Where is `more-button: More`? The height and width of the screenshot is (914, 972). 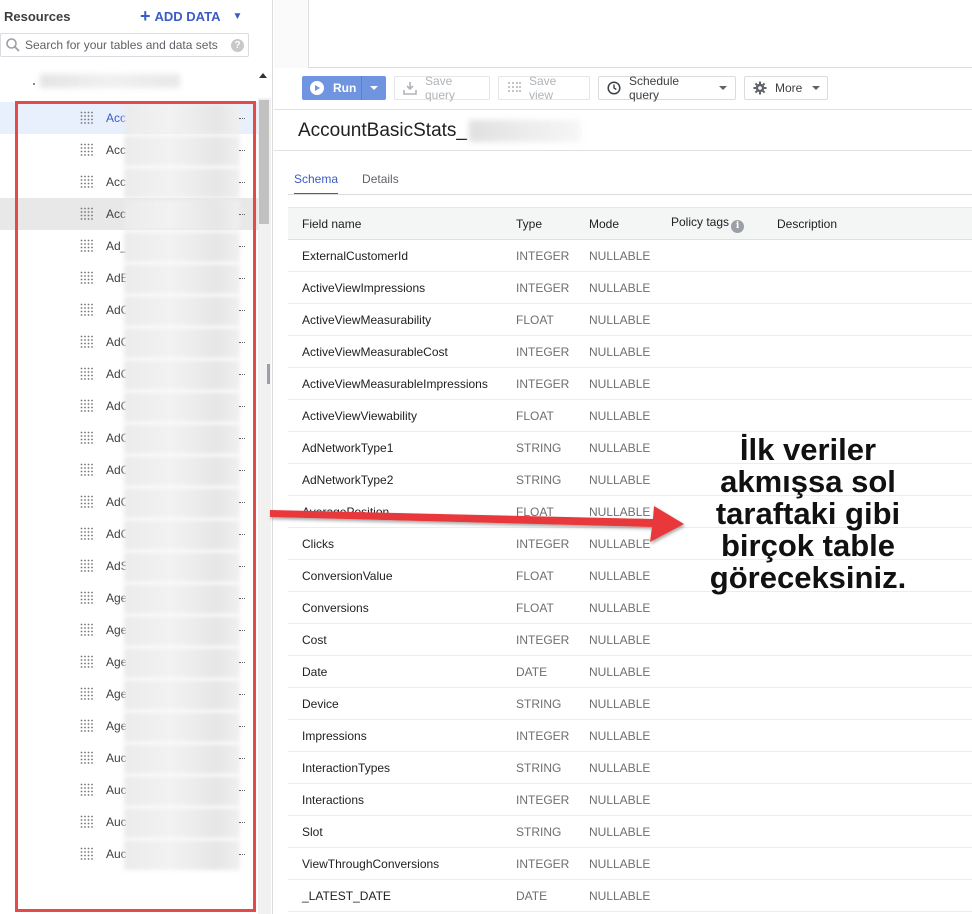 more-button: More is located at coordinates (786, 88).